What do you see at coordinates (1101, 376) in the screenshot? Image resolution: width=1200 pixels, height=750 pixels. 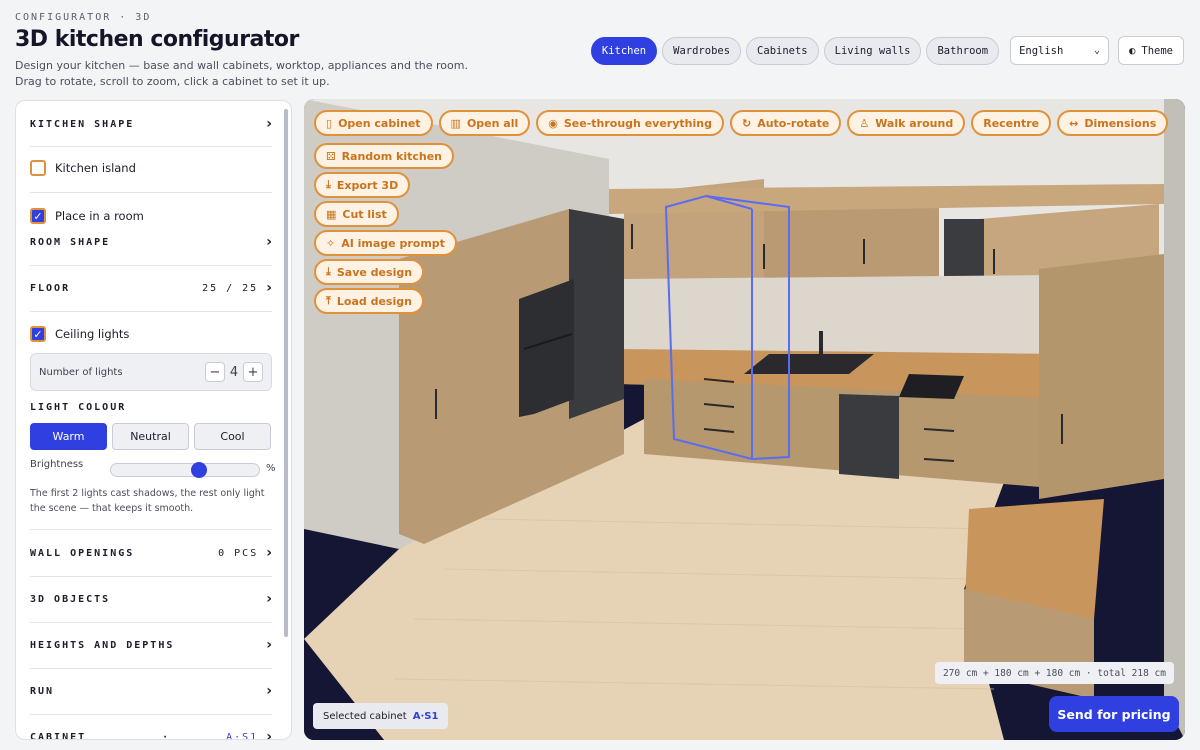 I see `right-wall-cabinets` at bounding box center [1101, 376].